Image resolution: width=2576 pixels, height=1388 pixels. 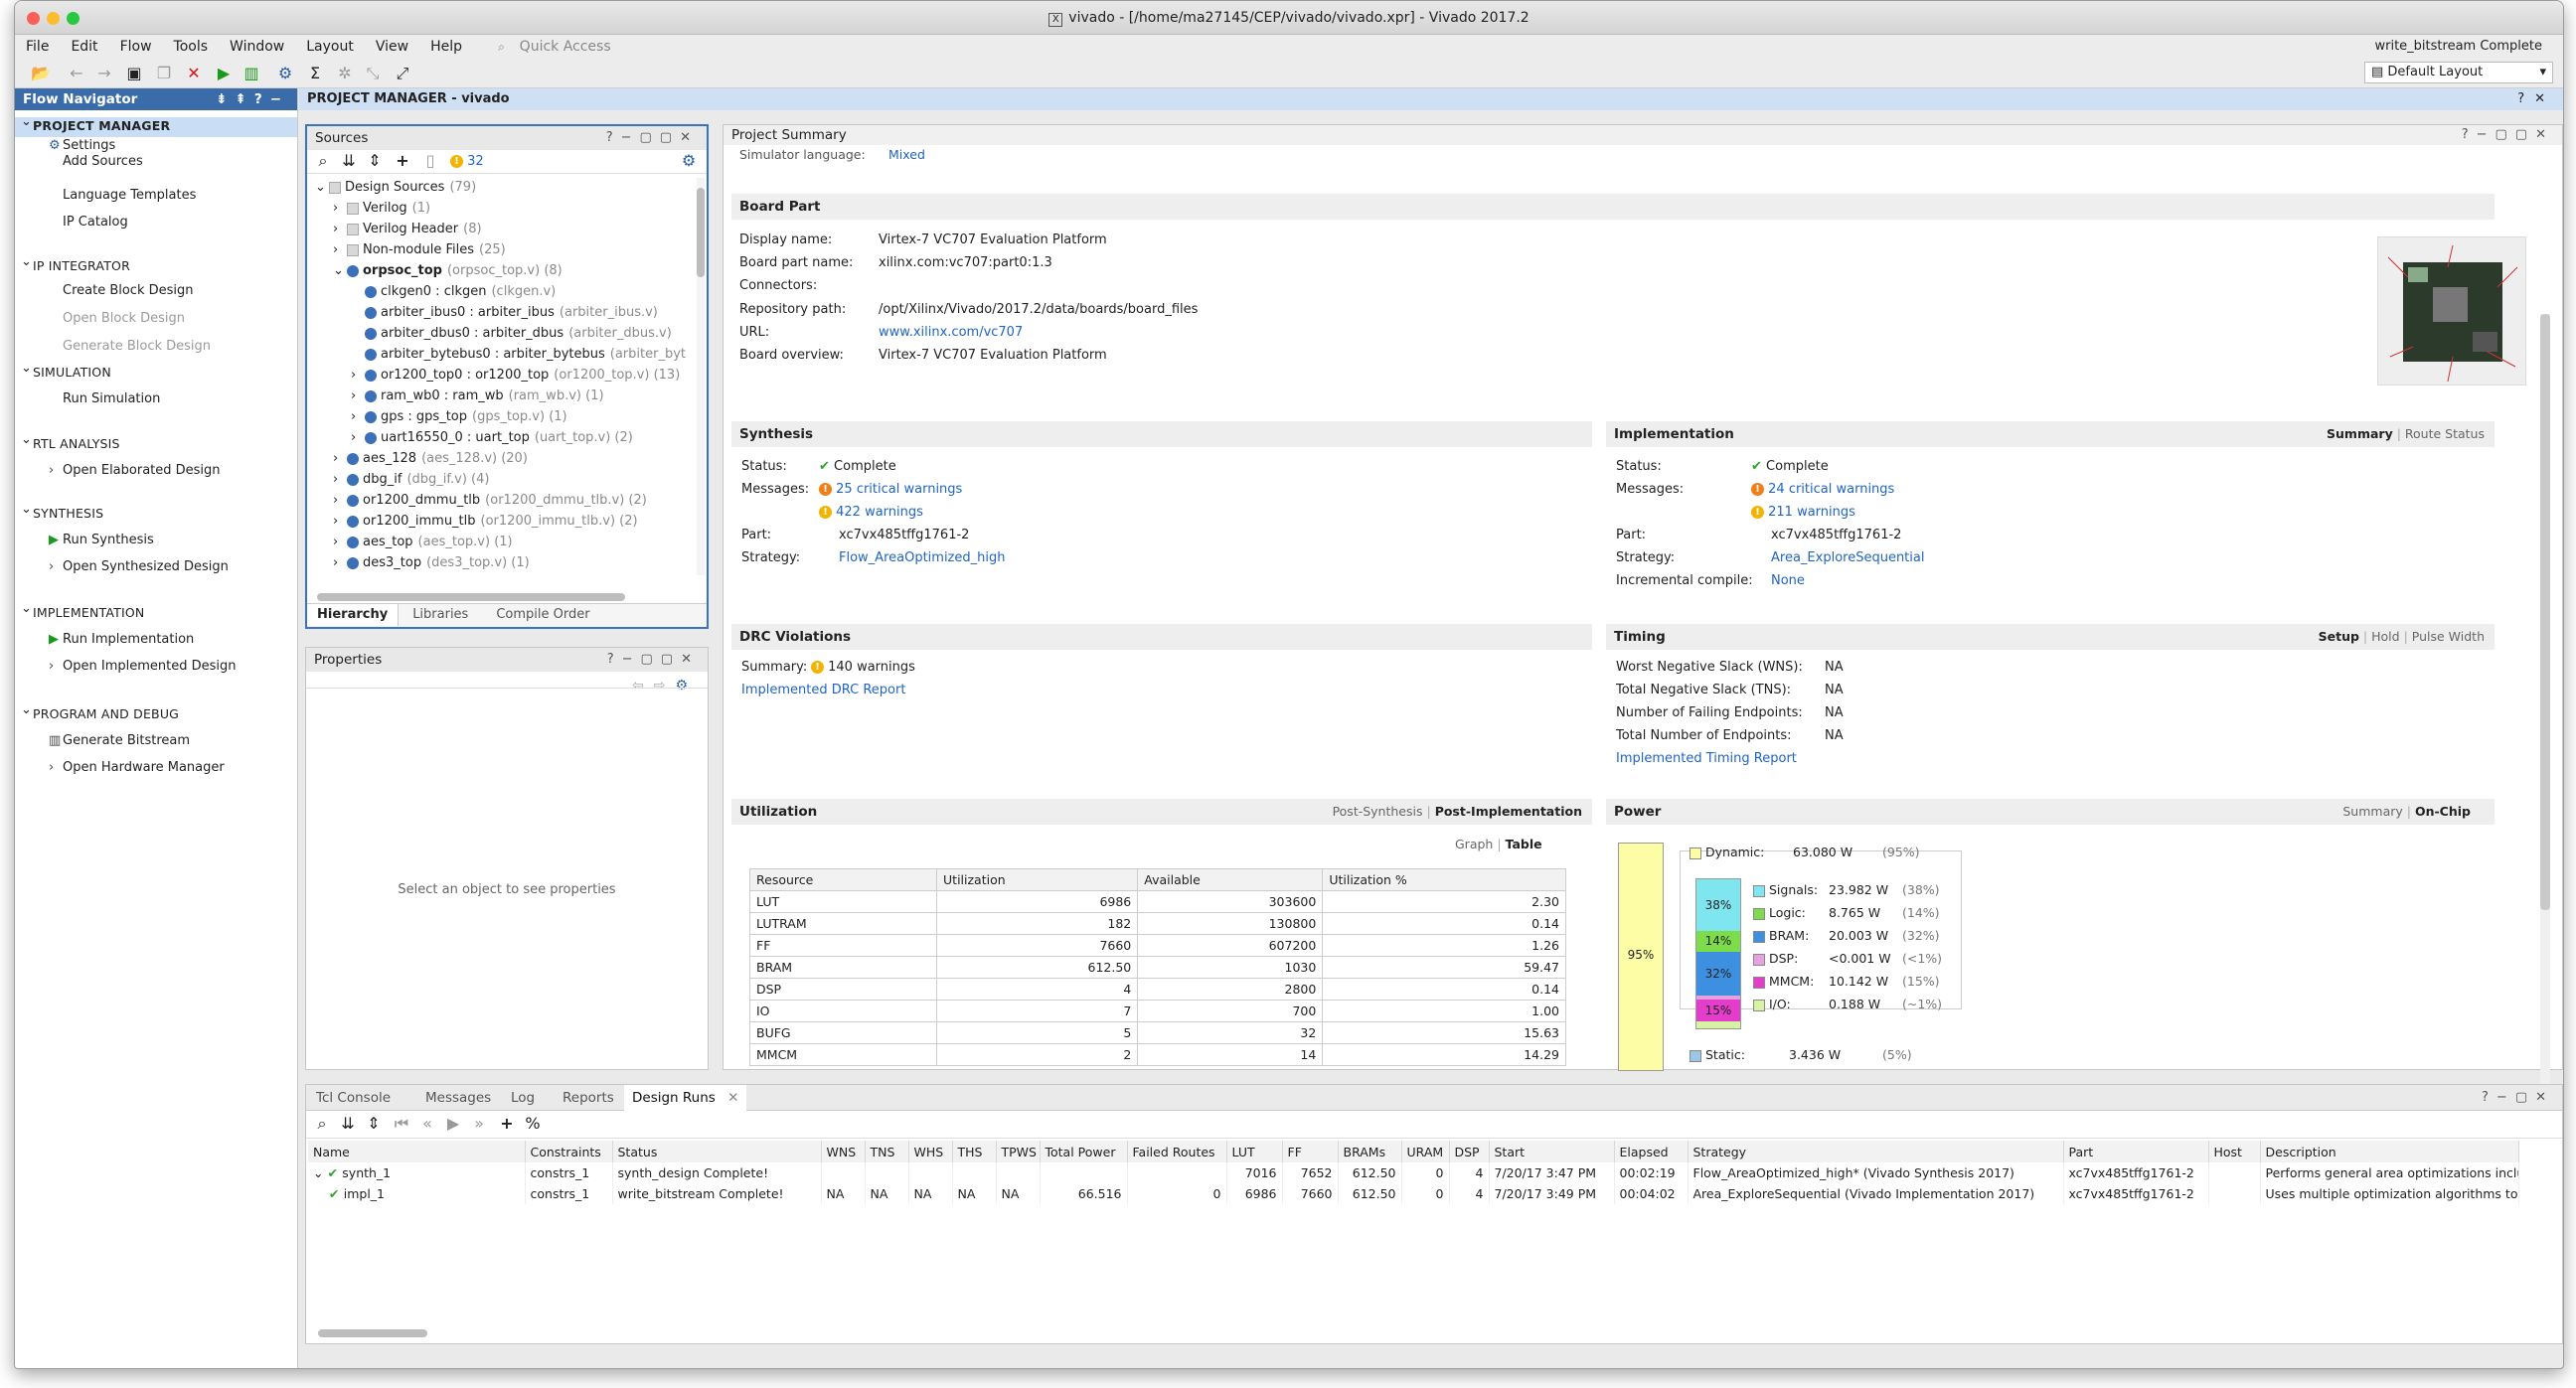 I want to click on runs-col-header: FF, so click(x=1310, y=1151).